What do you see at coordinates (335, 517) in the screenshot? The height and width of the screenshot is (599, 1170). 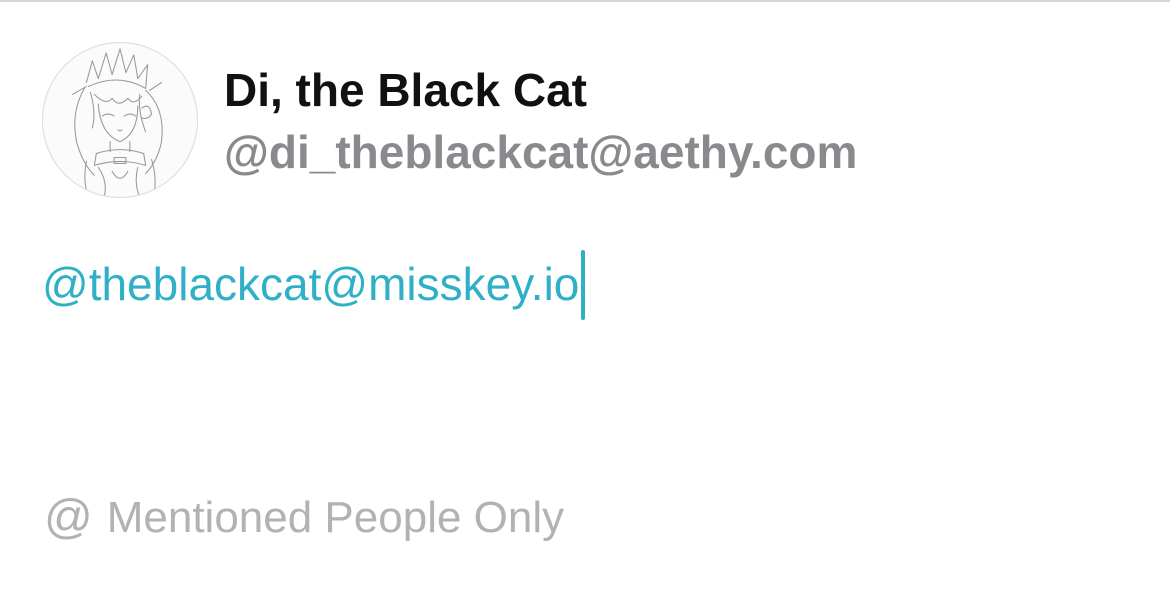 I see `visibility-label: Mentioned People Only` at bounding box center [335, 517].